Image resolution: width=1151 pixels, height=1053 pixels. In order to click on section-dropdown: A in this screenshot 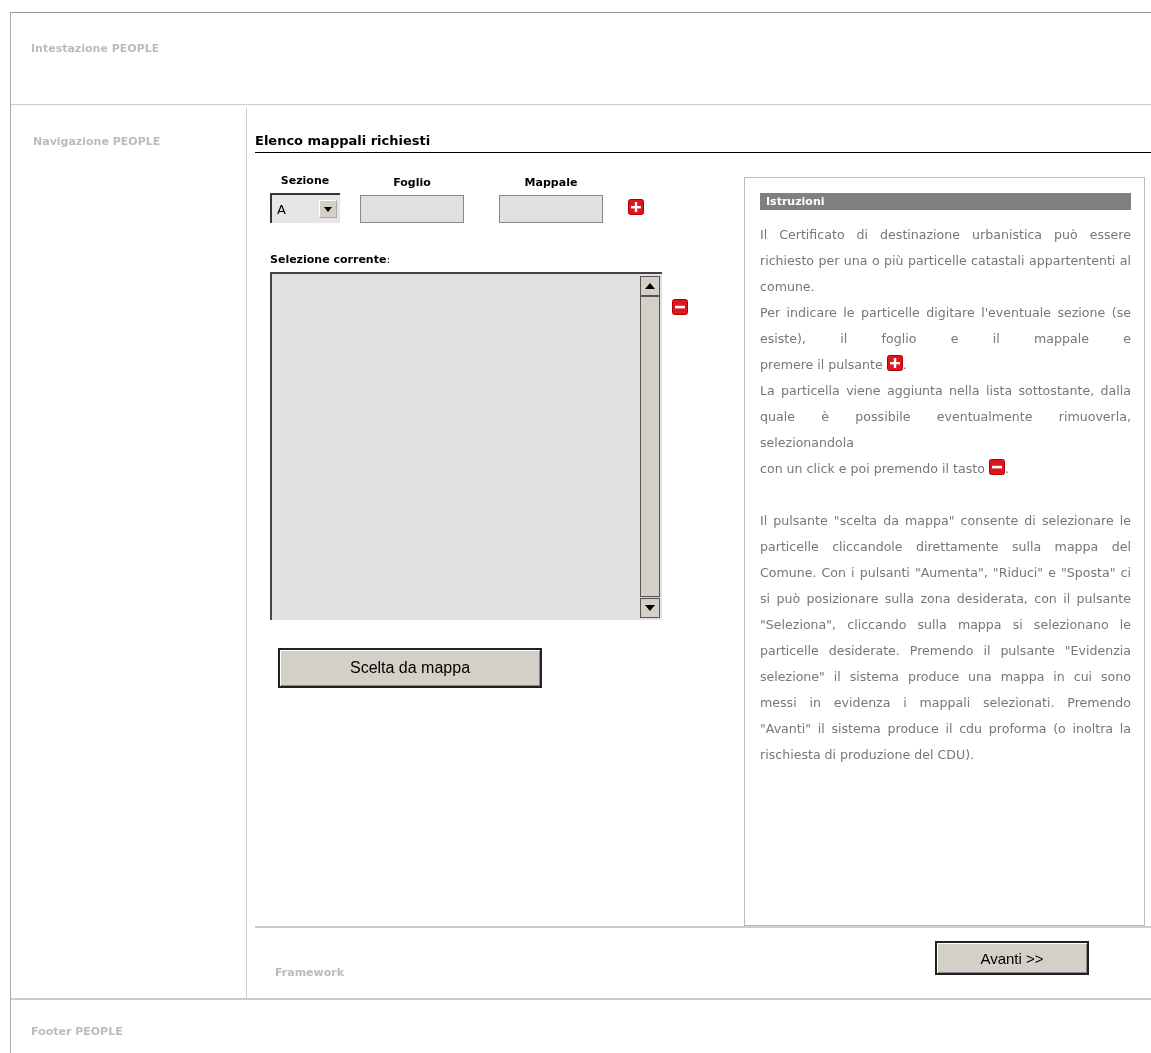, I will do `click(305, 208)`.